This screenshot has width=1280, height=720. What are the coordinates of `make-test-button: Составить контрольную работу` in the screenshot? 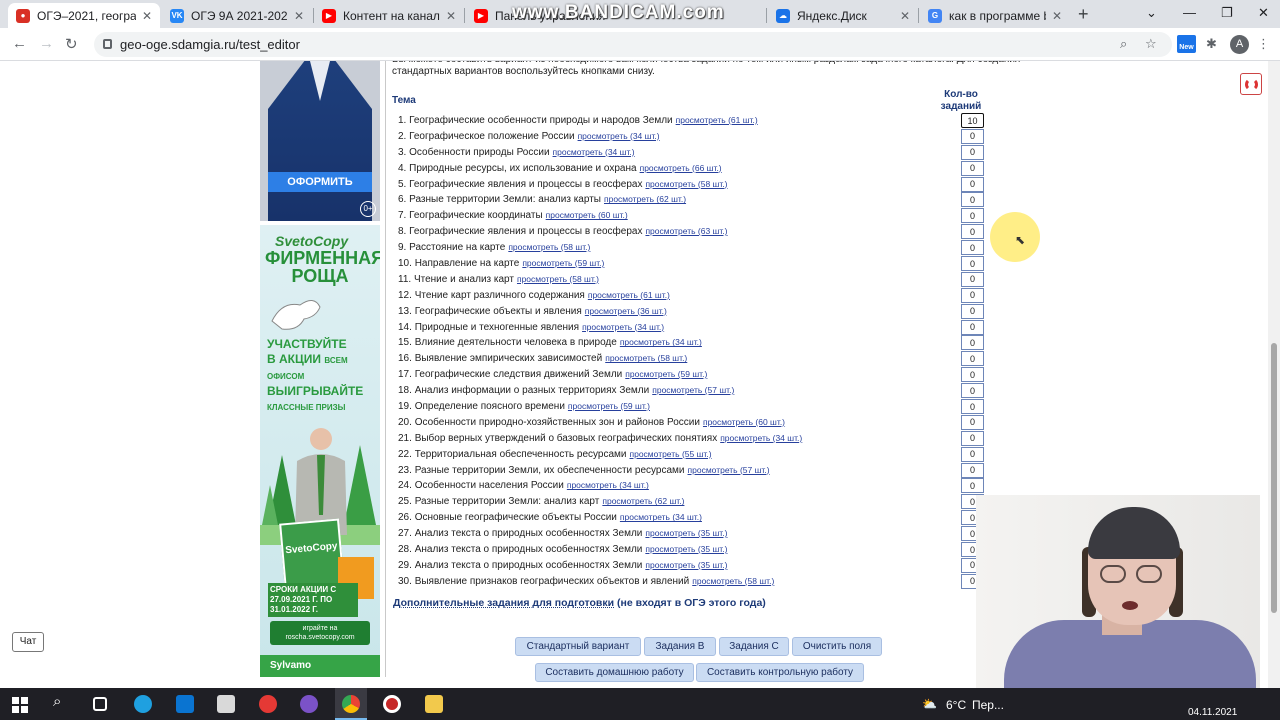 It's located at (780, 672).